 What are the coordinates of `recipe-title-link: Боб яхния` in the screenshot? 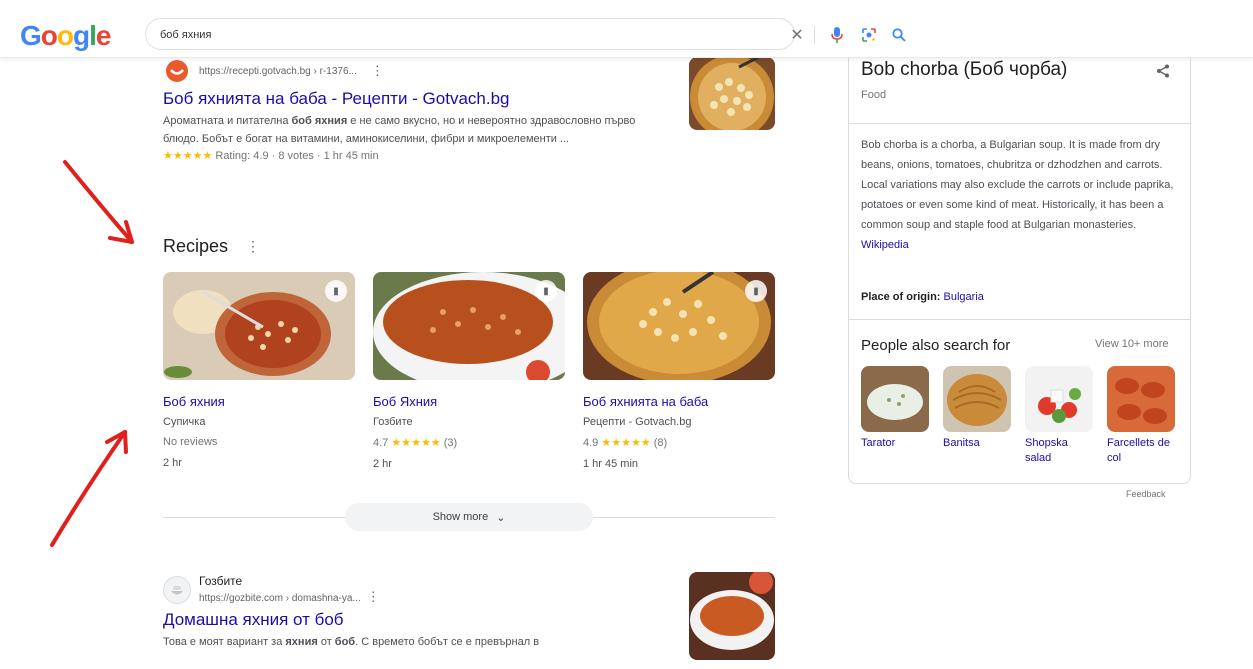 It's located at (259, 401).